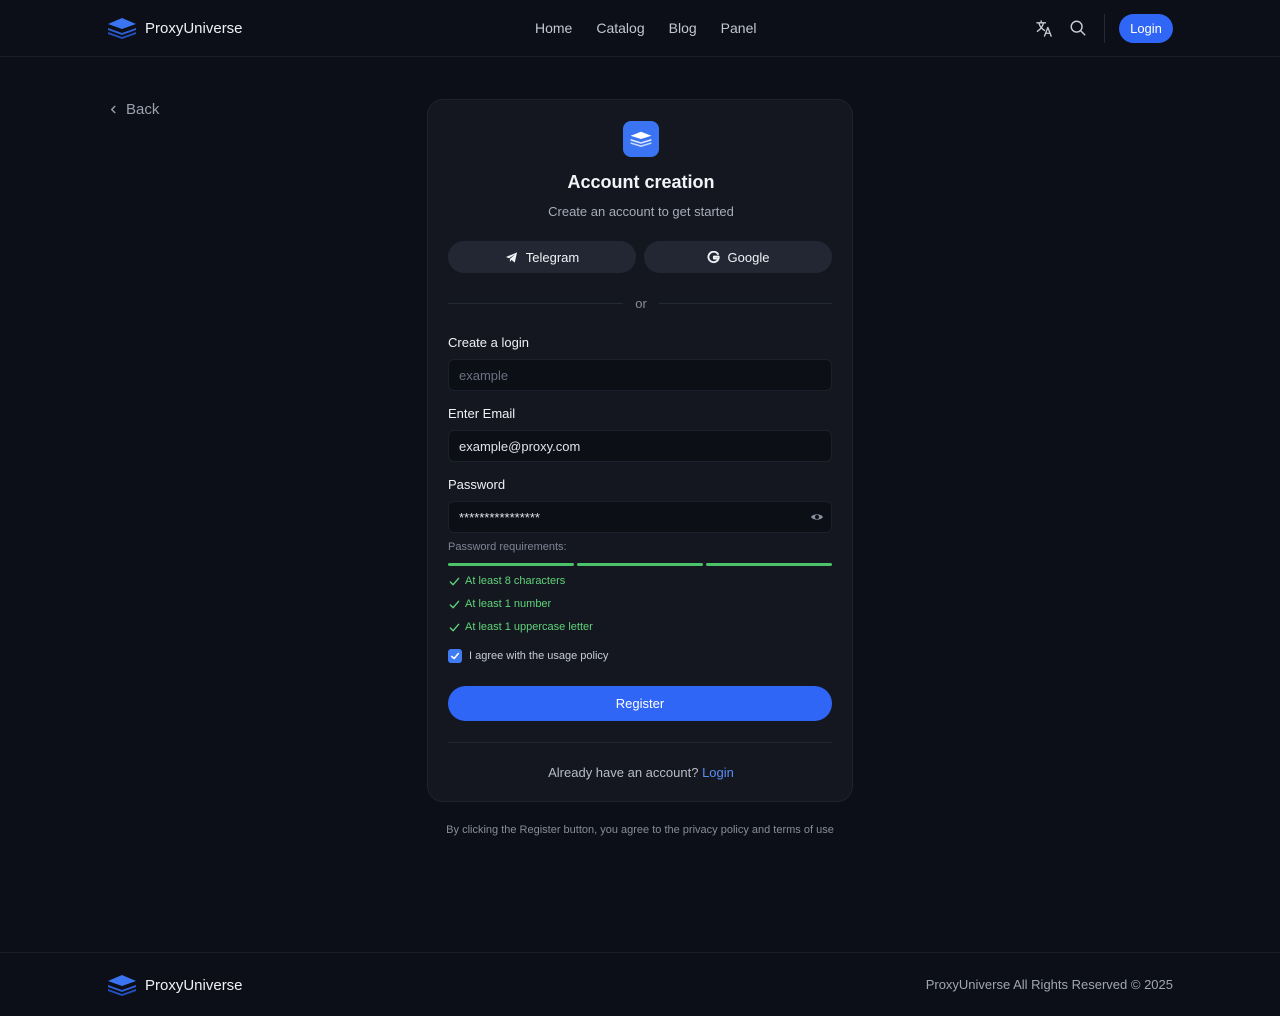  I want to click on google-label: Google, so click(748, 257).